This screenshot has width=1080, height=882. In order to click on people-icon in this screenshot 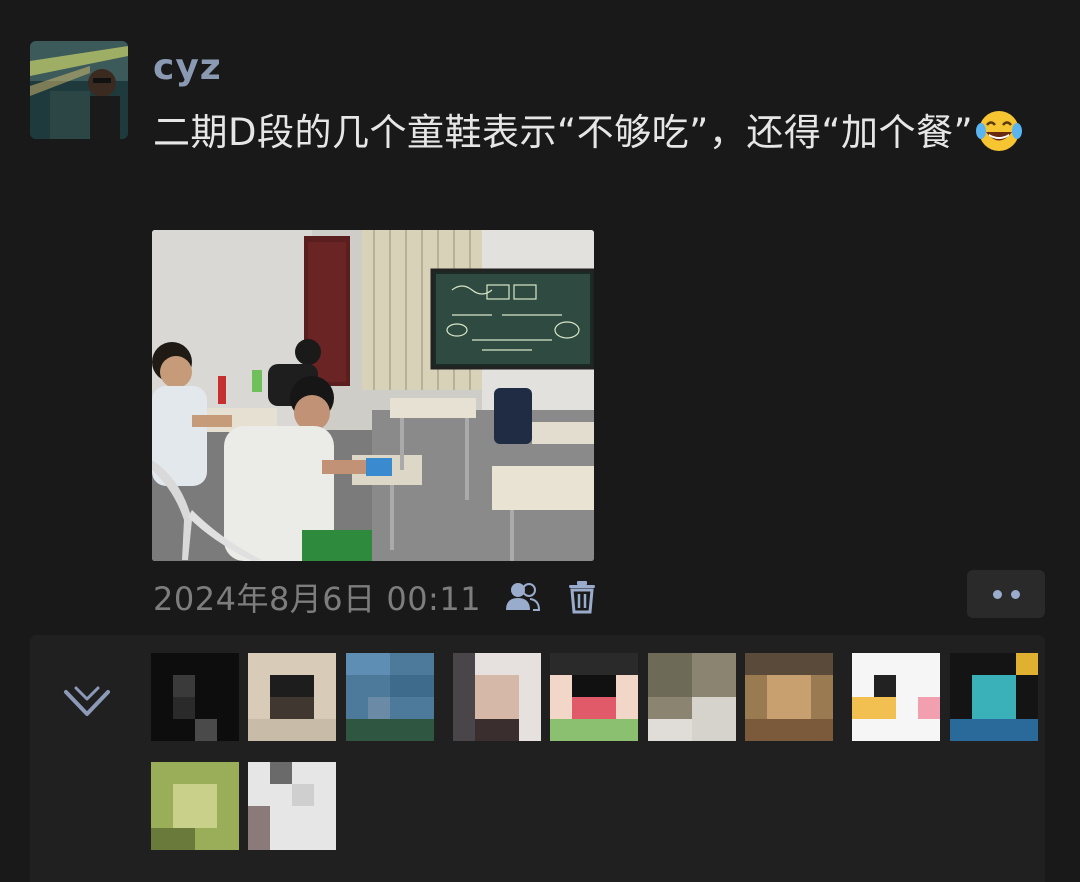, I will do `click(522, 597)`.